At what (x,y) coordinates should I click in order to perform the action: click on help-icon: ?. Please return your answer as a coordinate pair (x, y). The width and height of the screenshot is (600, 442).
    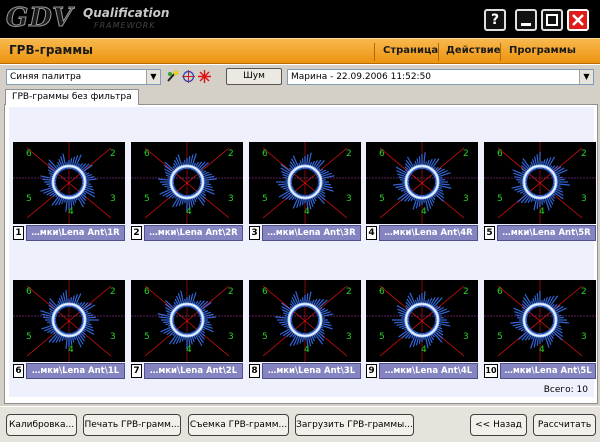
    Looking at the image, I should click on (495, 20).